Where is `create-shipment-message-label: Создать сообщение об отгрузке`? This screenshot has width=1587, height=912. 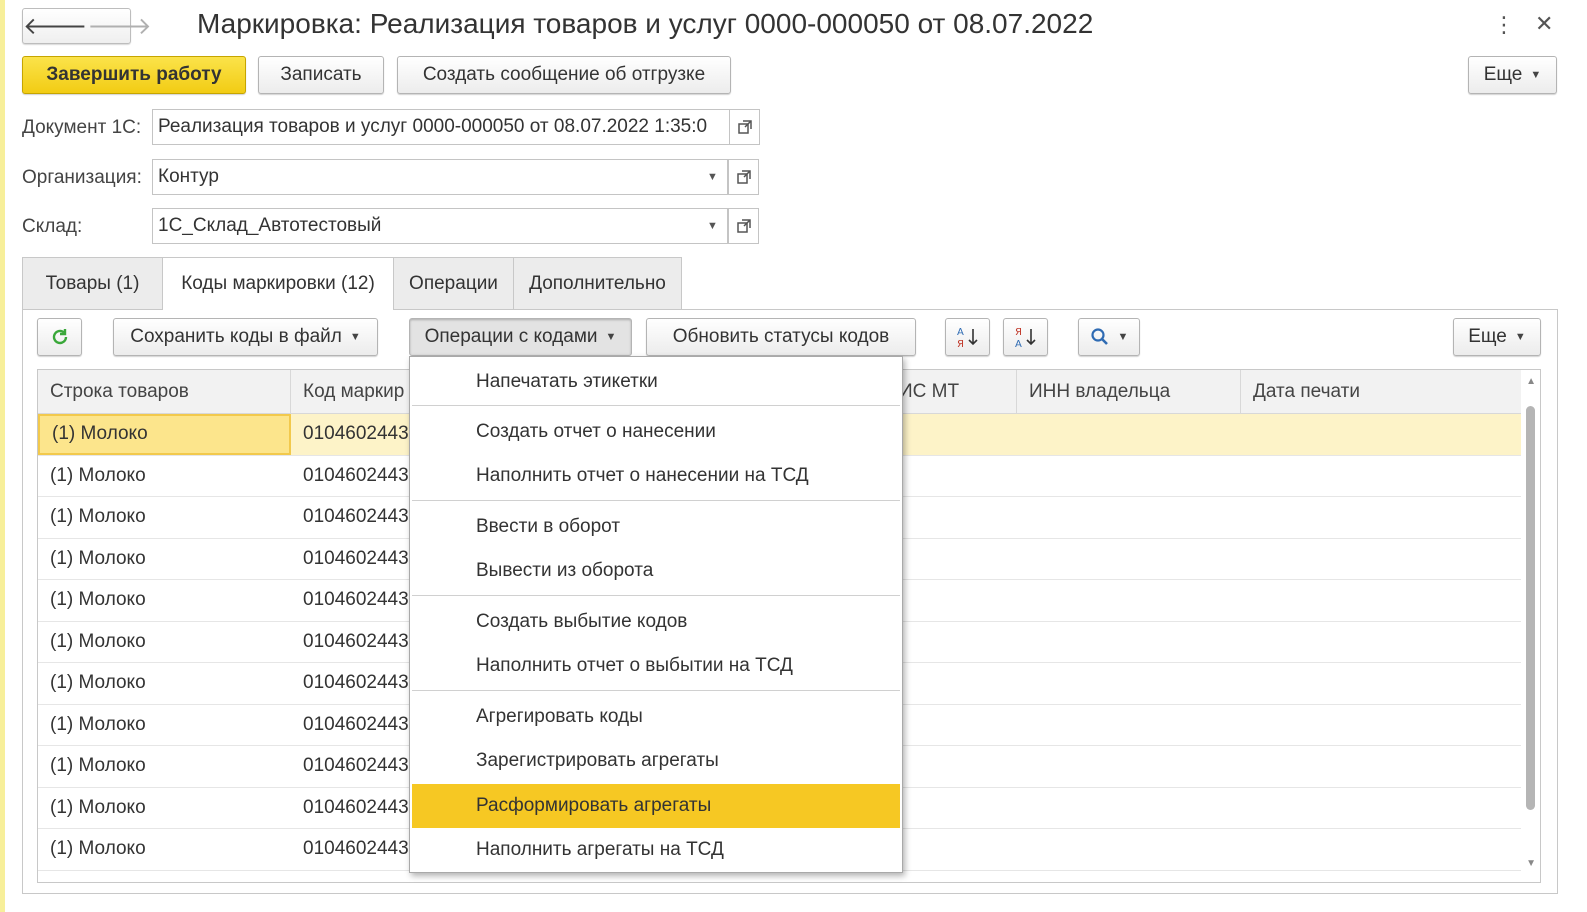 create-shipment-message-label: Создать сообщение об отгрузке is located at coordinates (564, 74).